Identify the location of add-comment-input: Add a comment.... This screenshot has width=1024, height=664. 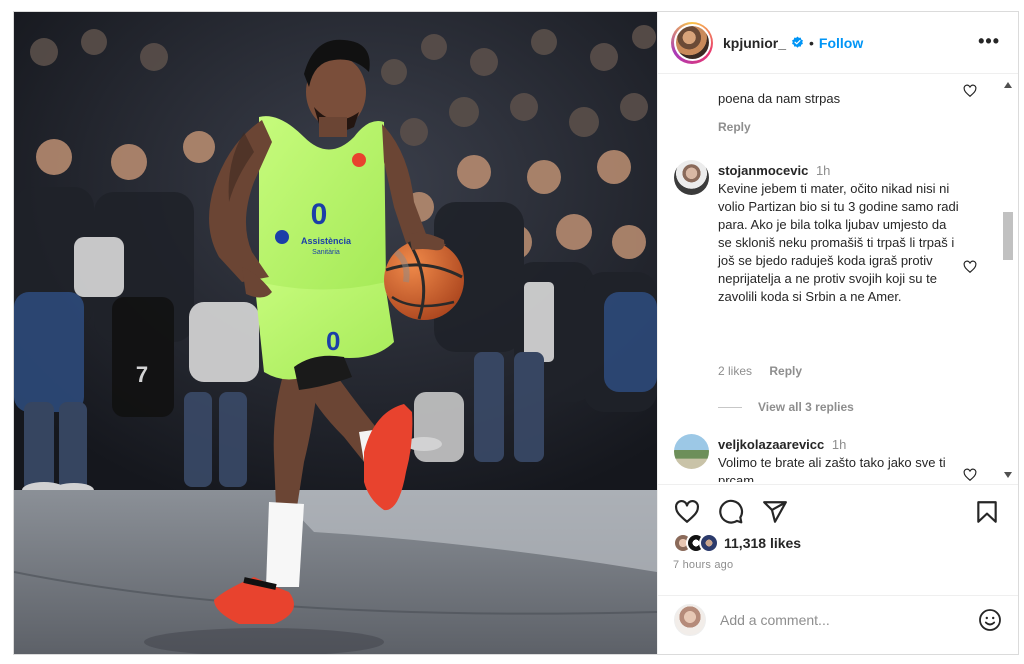
(775, 620).